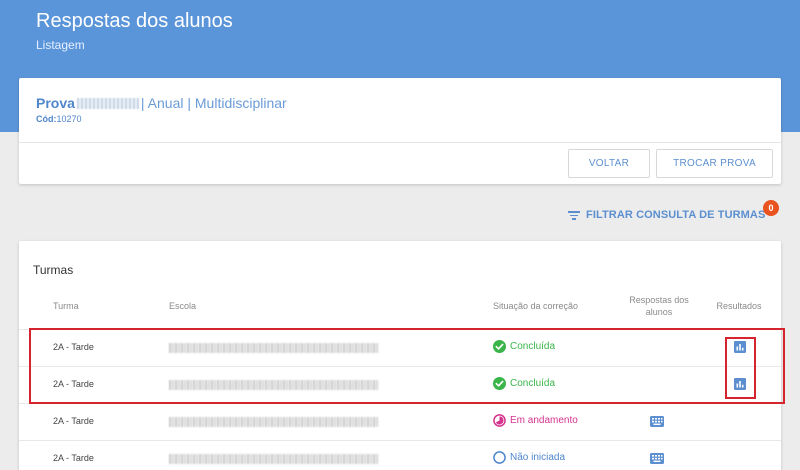 Image resolution: width=800 pixels, height=470 pixels. What do you see at coordinates (400, 455) in the screenshot?
I see `table-row: 2A - Tarde Não iniciada` at bounding box center [400, 455].